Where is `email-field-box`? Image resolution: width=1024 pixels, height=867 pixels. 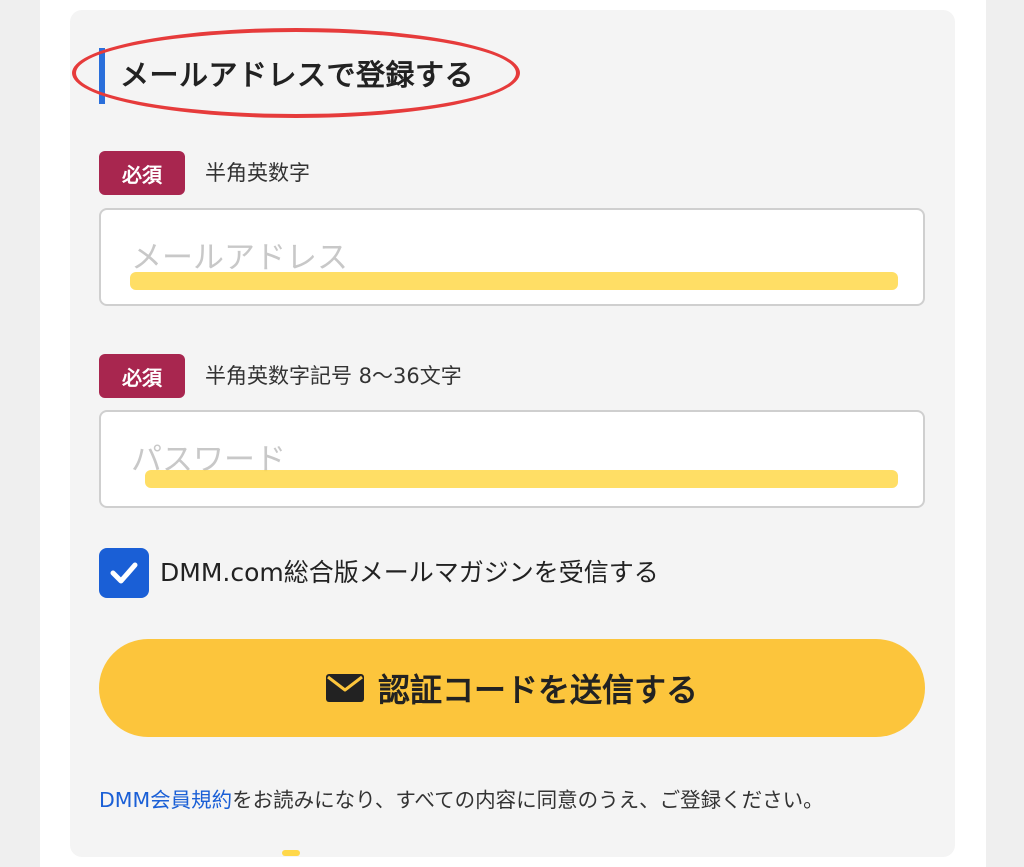
email-field-box is located at coordinates (512, 257).